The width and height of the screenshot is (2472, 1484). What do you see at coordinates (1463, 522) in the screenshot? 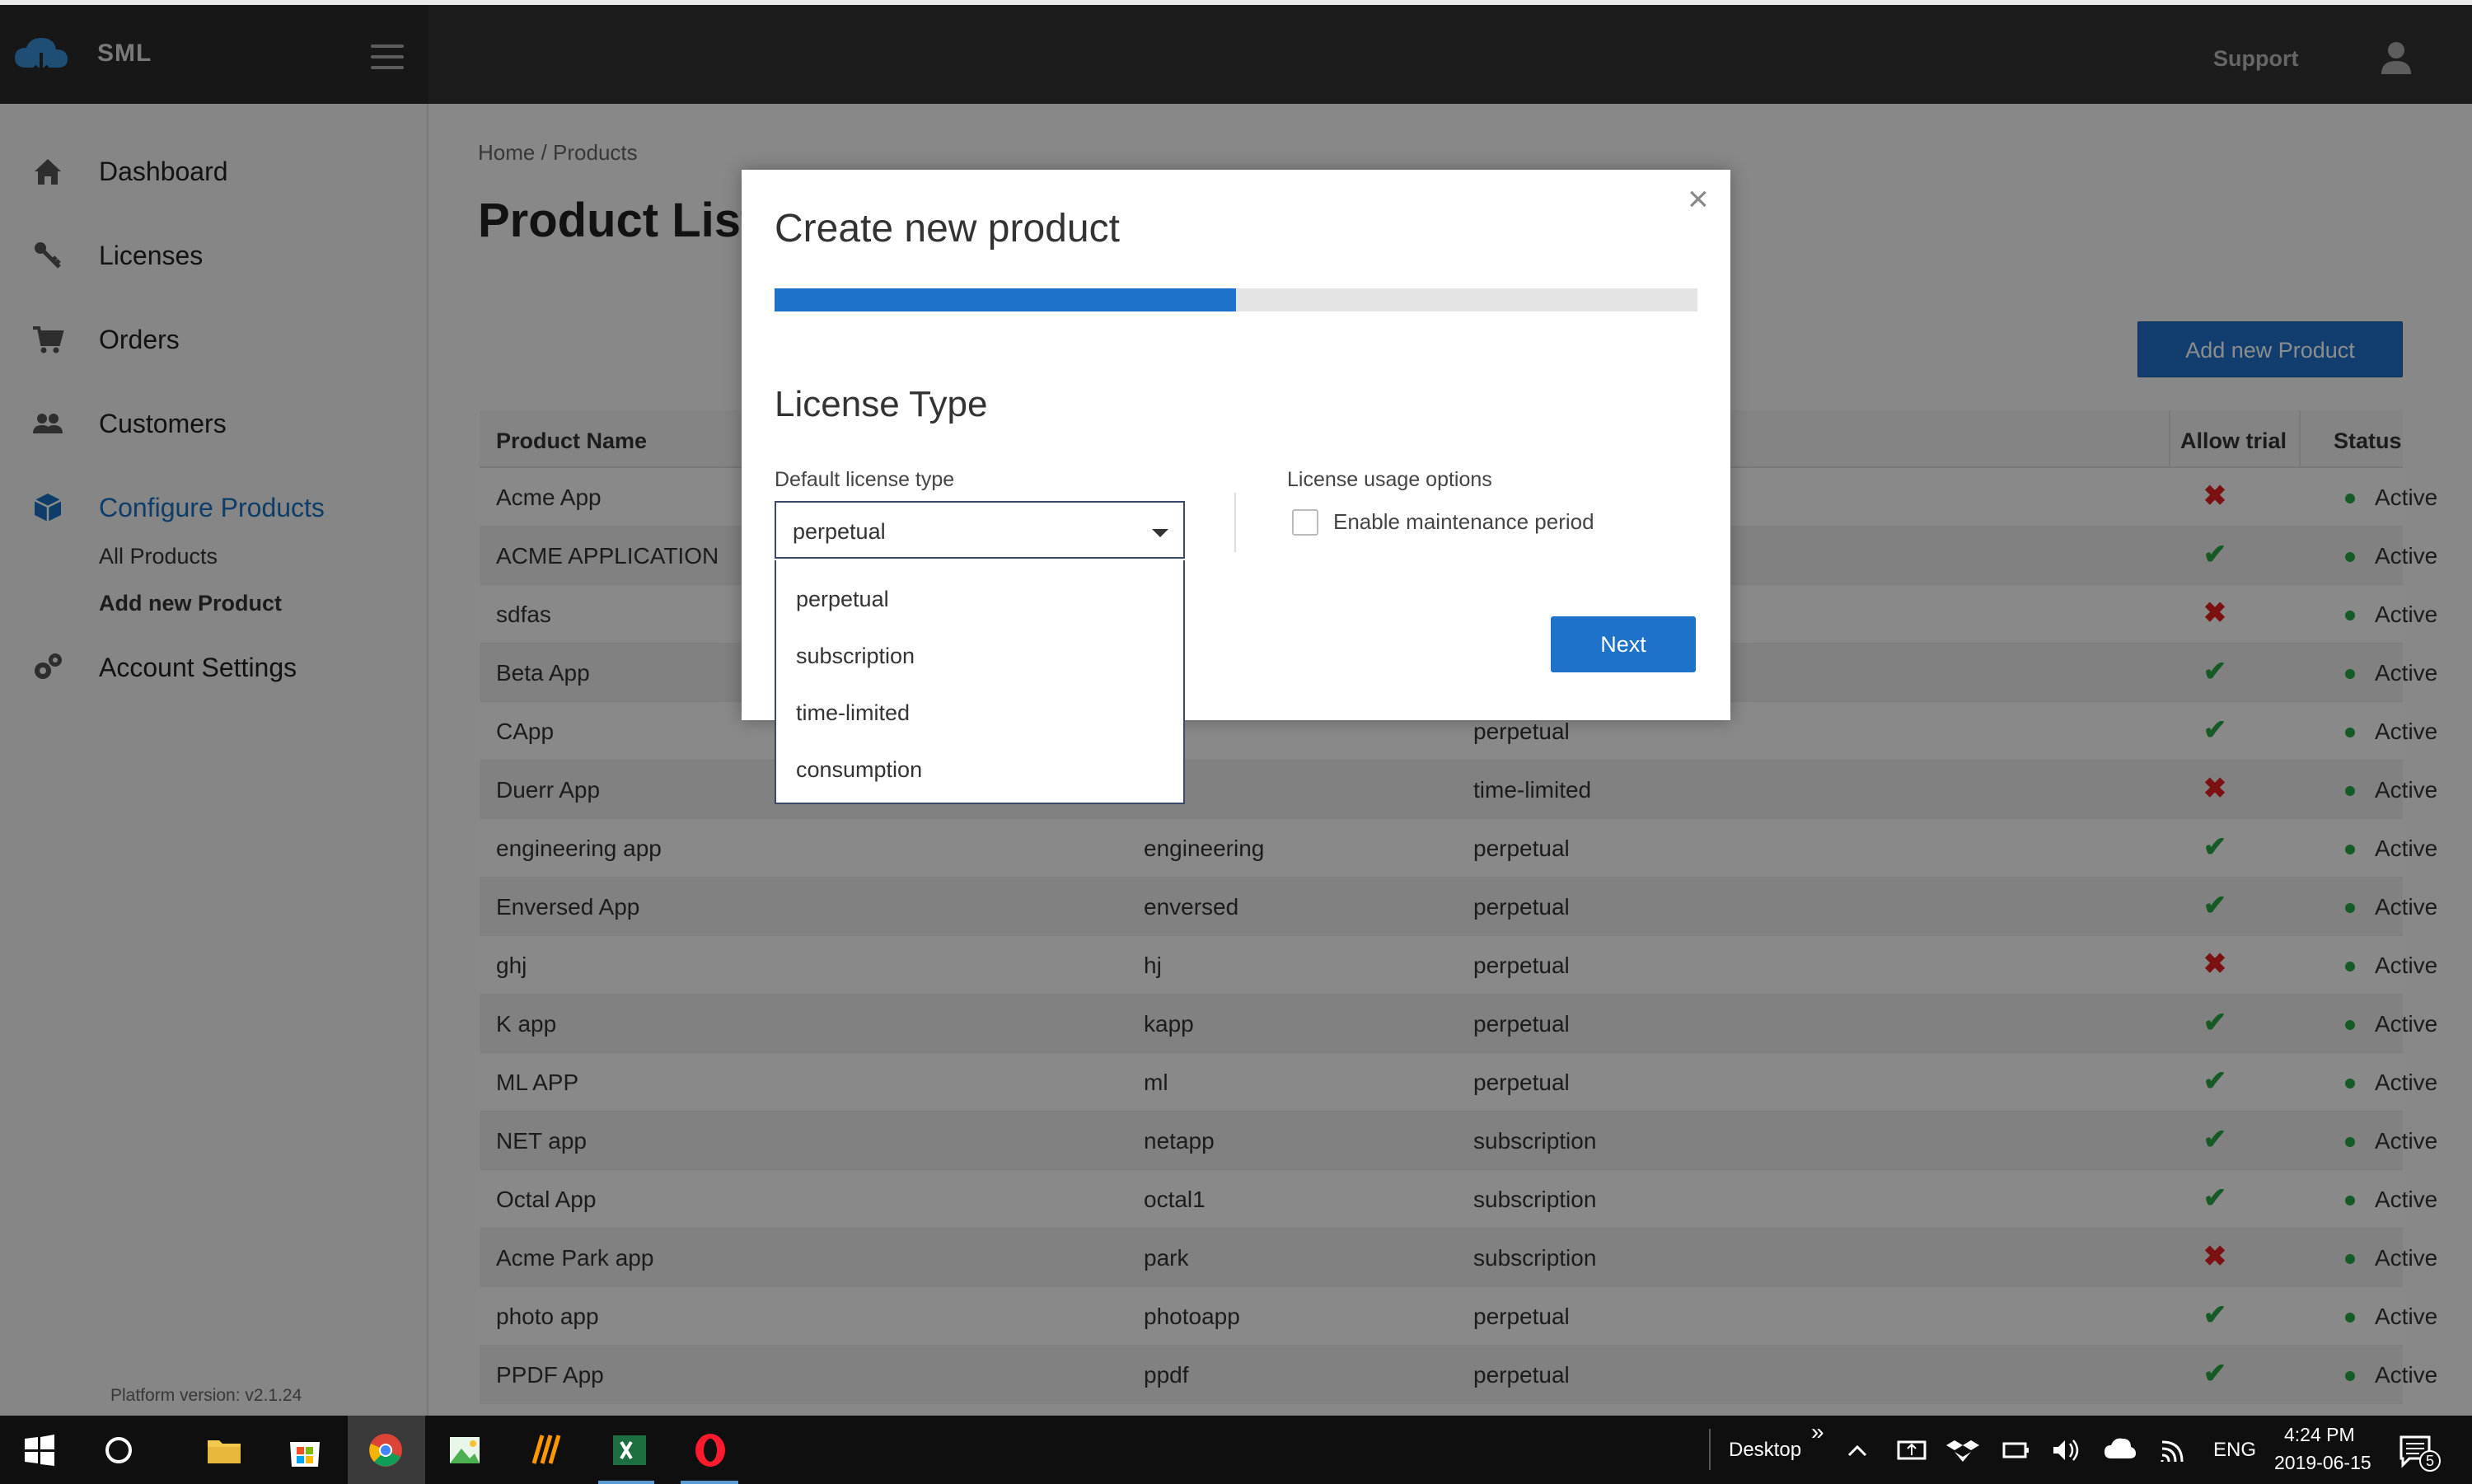
I see `maintenance-label: Enable maintenance period` at bounding box center [1463, 522].